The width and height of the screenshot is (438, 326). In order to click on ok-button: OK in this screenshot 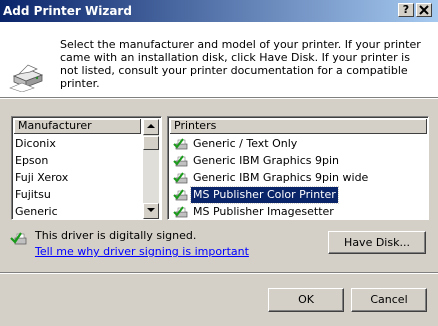, I will do `click(306, 300)`.